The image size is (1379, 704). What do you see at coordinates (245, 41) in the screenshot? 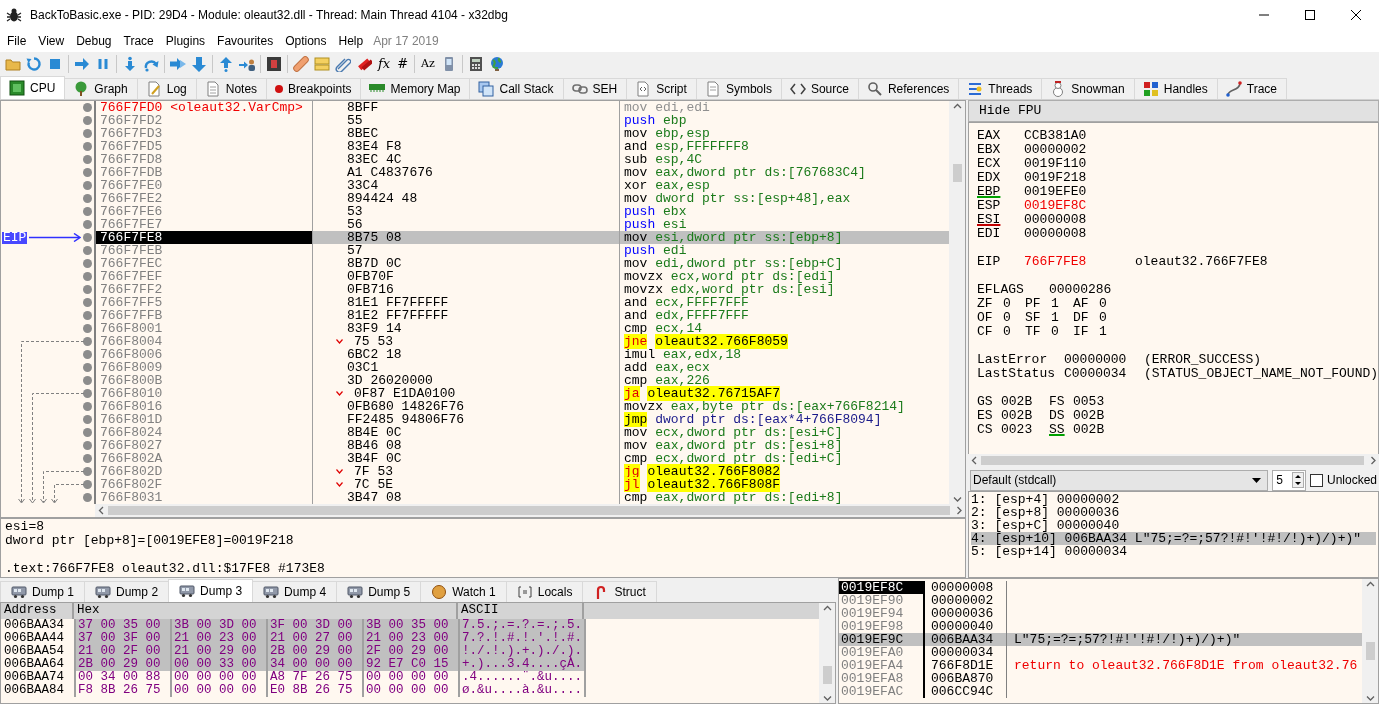
I see `menu-item: Favourites` at bounding box center [245, 41].